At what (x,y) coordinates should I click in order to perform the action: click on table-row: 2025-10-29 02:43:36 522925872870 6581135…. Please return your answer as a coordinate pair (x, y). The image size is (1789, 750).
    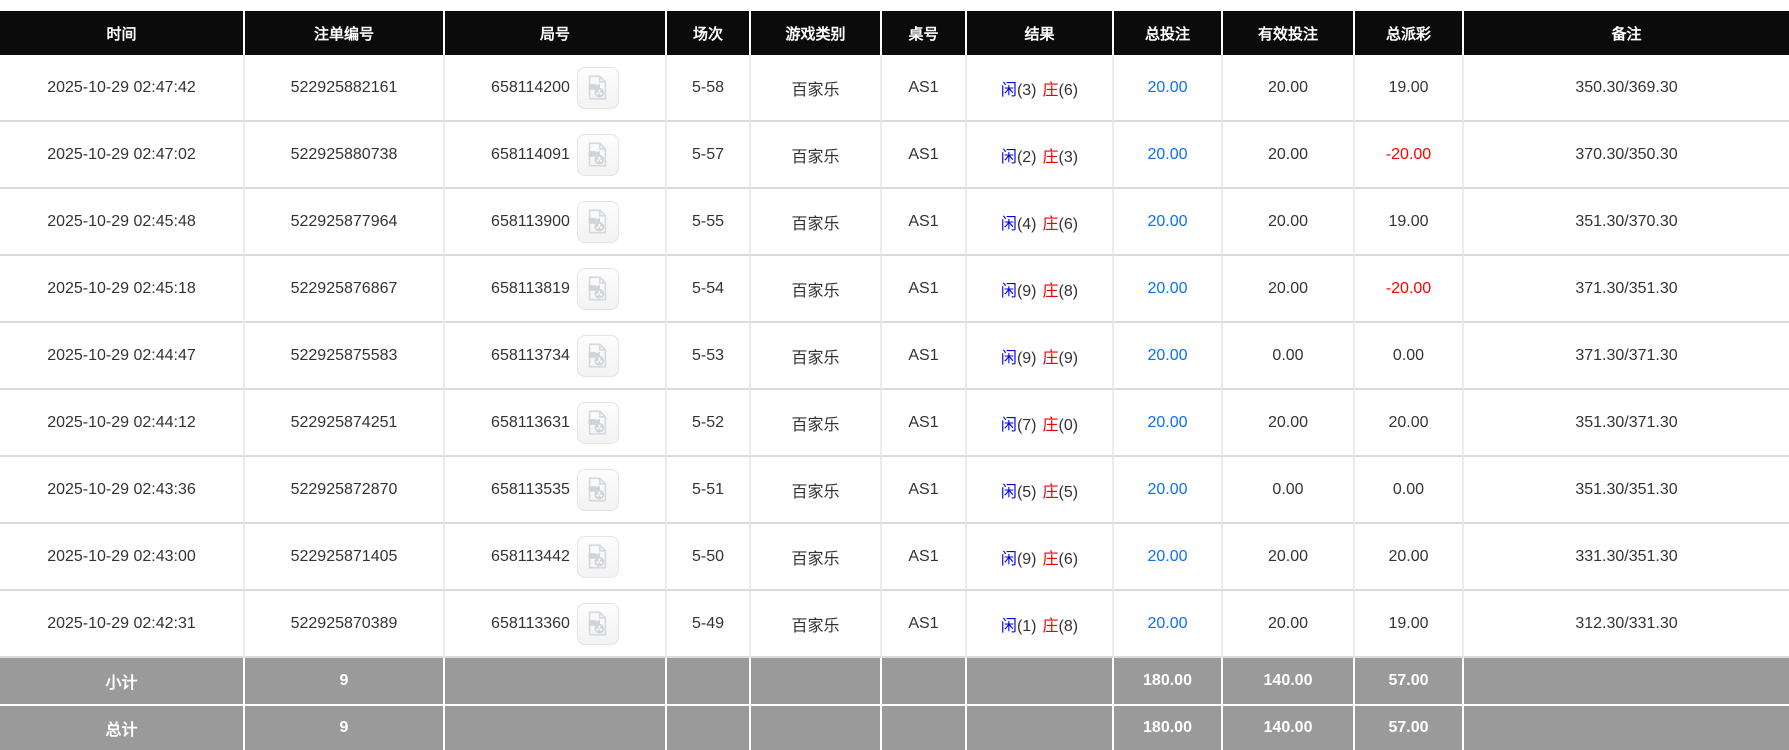
    Looking at the image, I should click on (894, 490).